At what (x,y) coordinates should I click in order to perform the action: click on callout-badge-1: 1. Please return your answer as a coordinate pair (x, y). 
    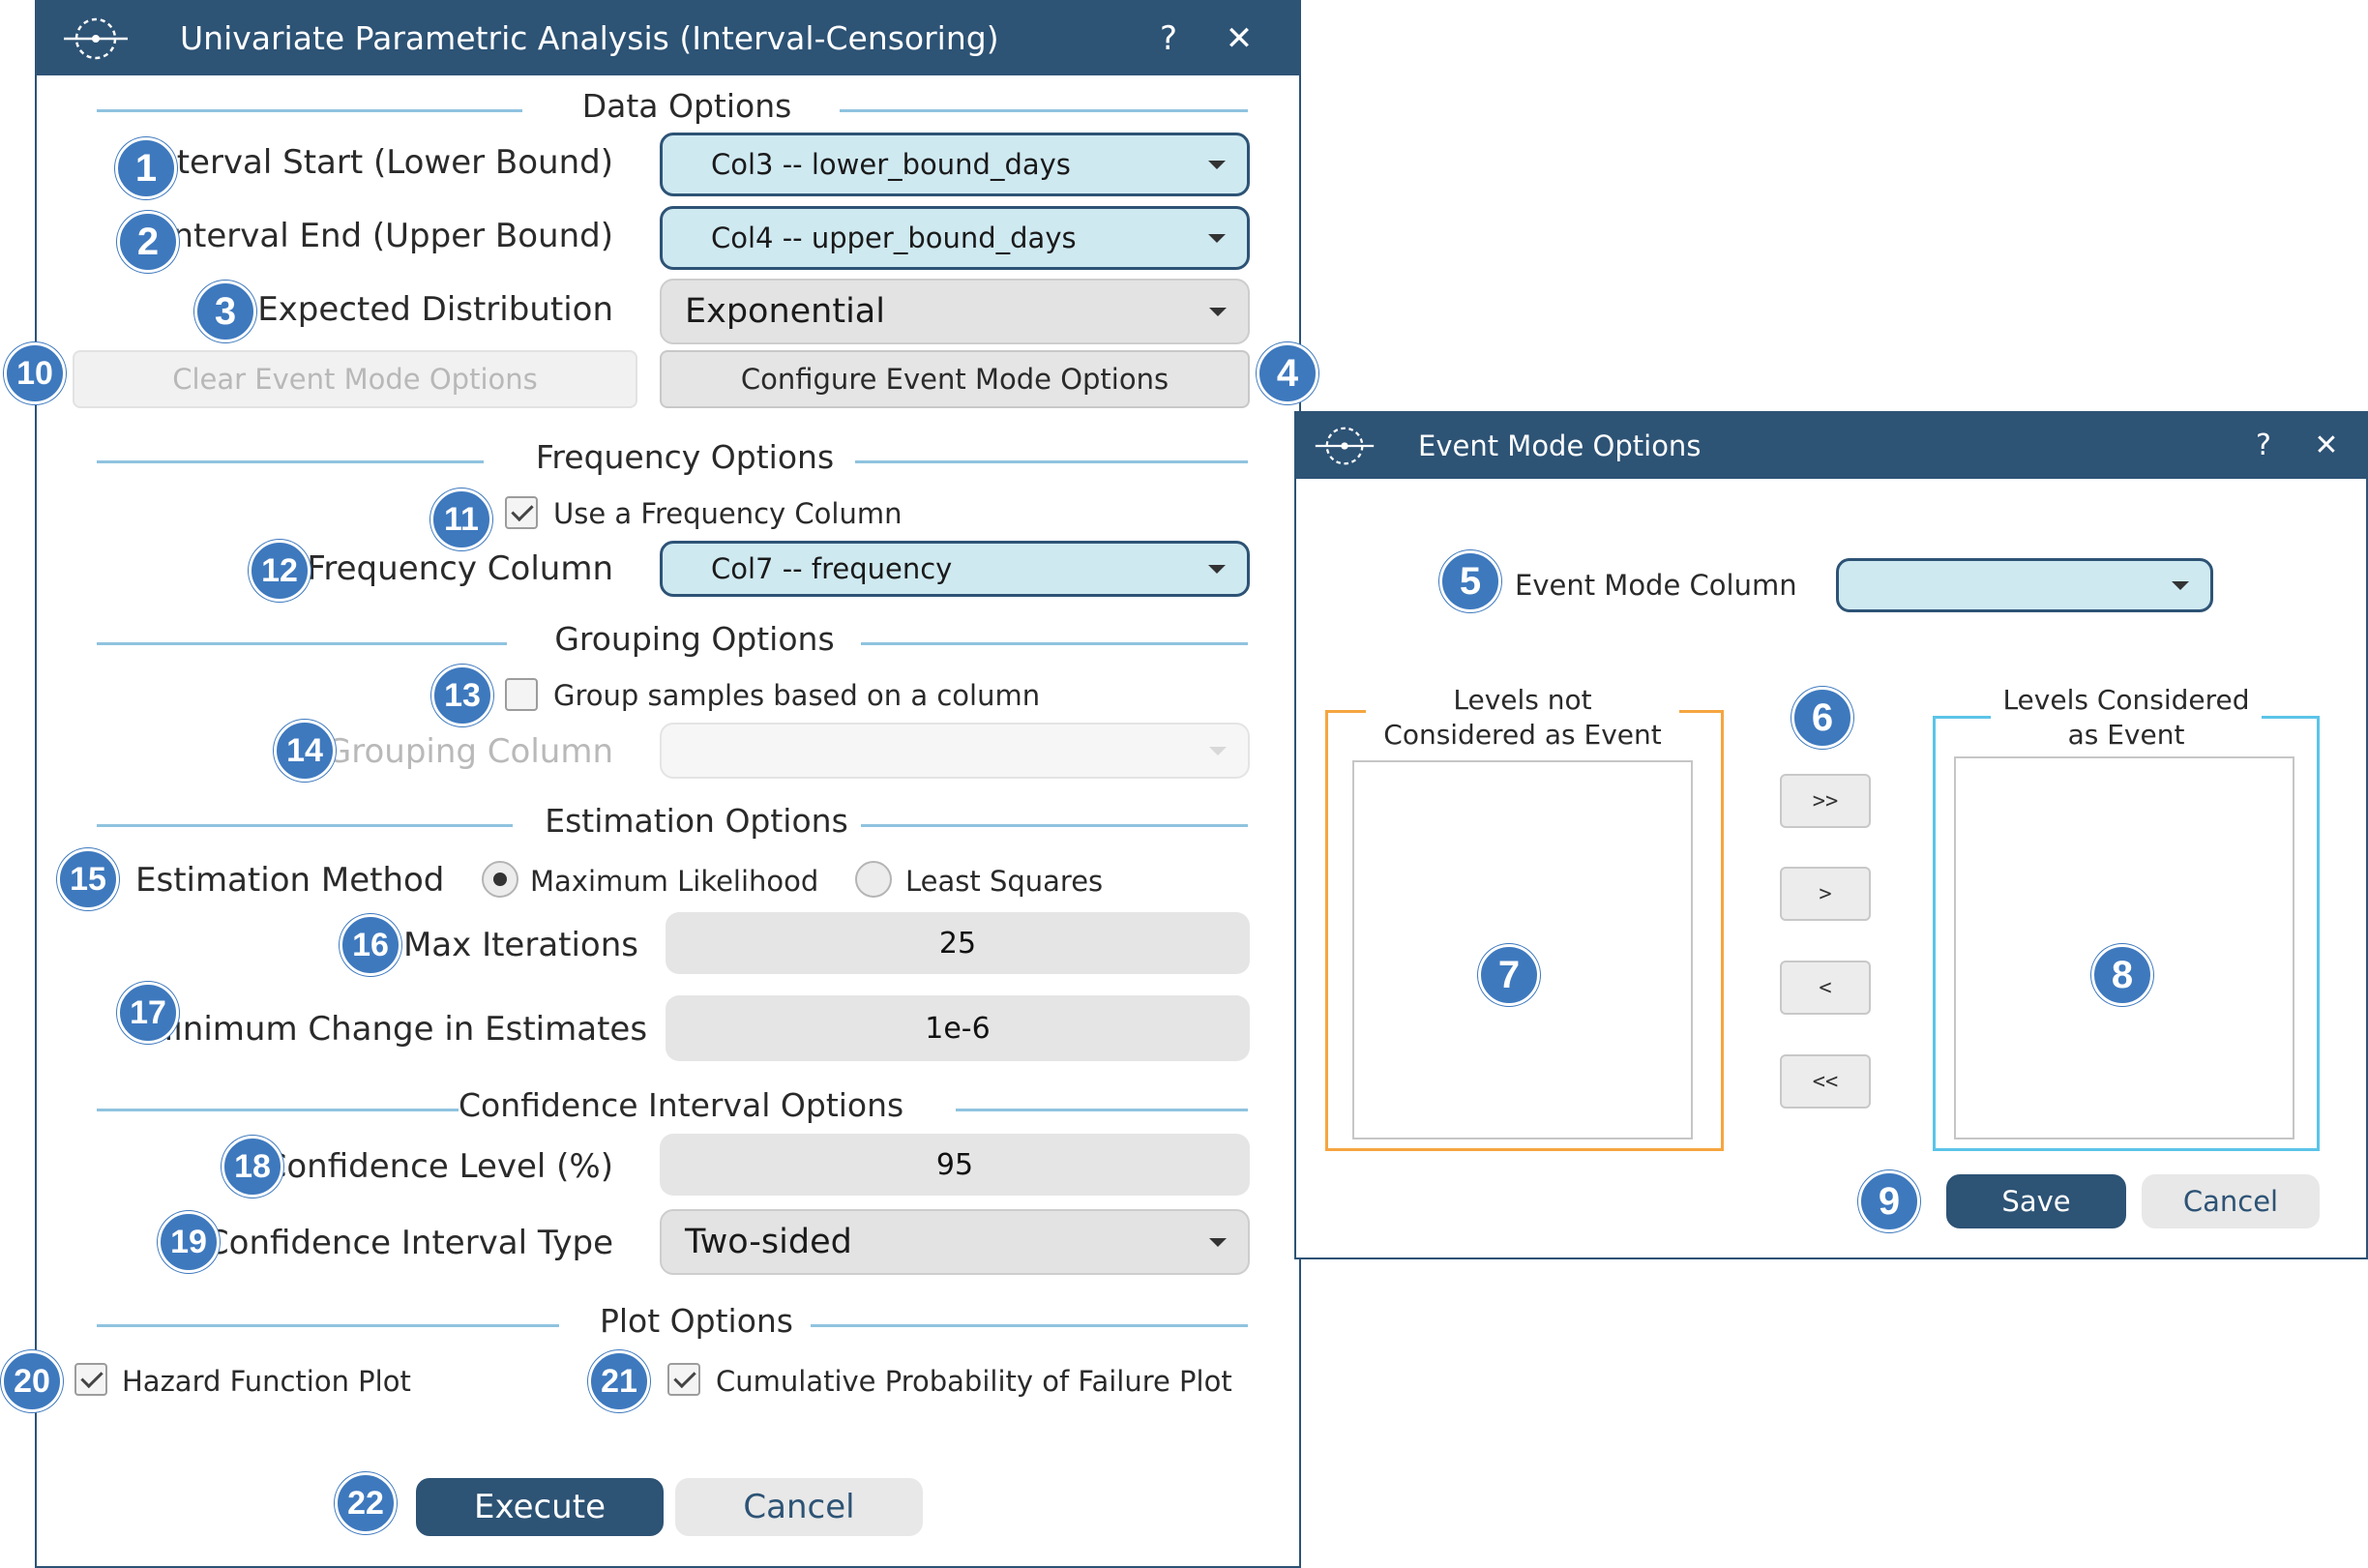
    Looking at the image, I should click on (146, 168).